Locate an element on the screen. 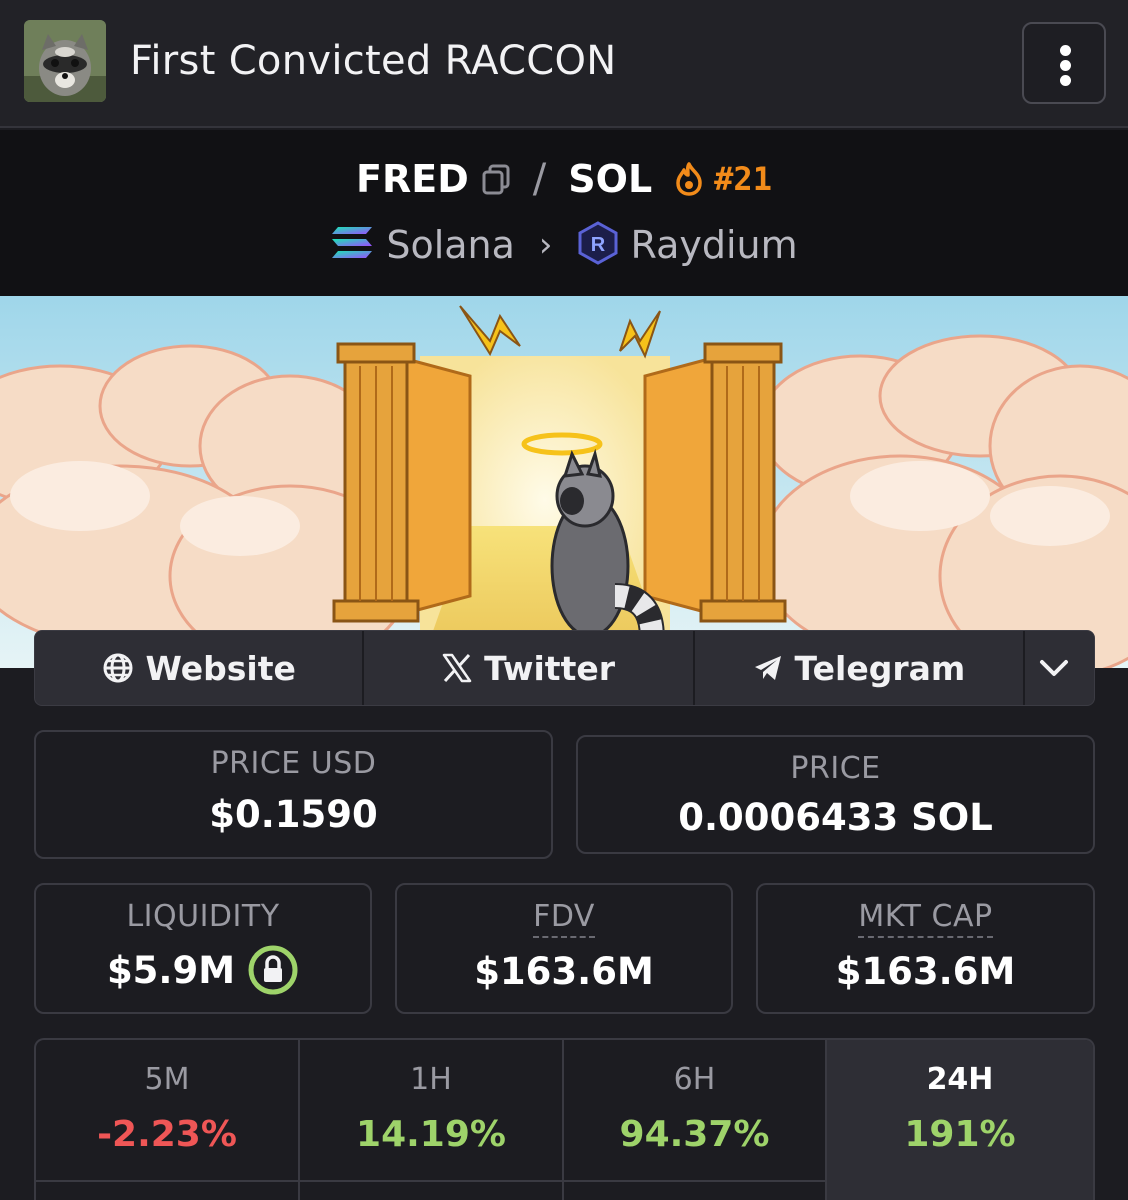  tab-value: 94.37% is located at coordinates (694, 1134).